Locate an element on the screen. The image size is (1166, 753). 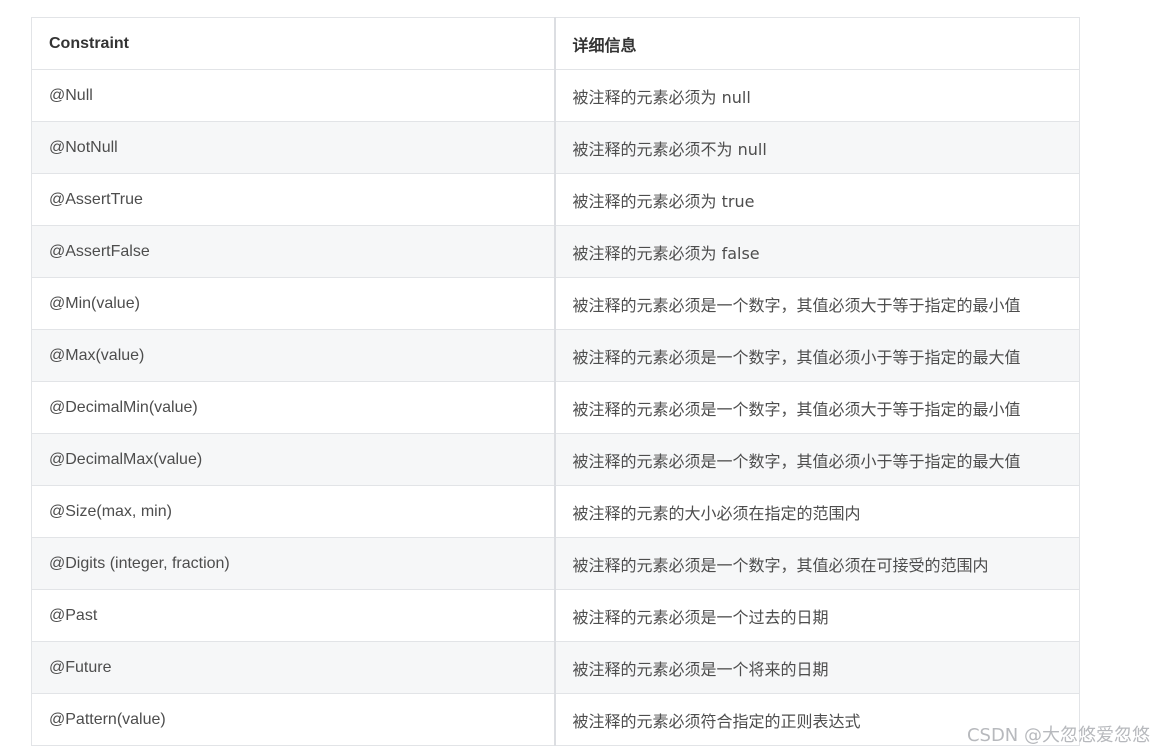
table-row: @AssertFalse 被注释的元素必须为 false is located at coordinates (555, 251).